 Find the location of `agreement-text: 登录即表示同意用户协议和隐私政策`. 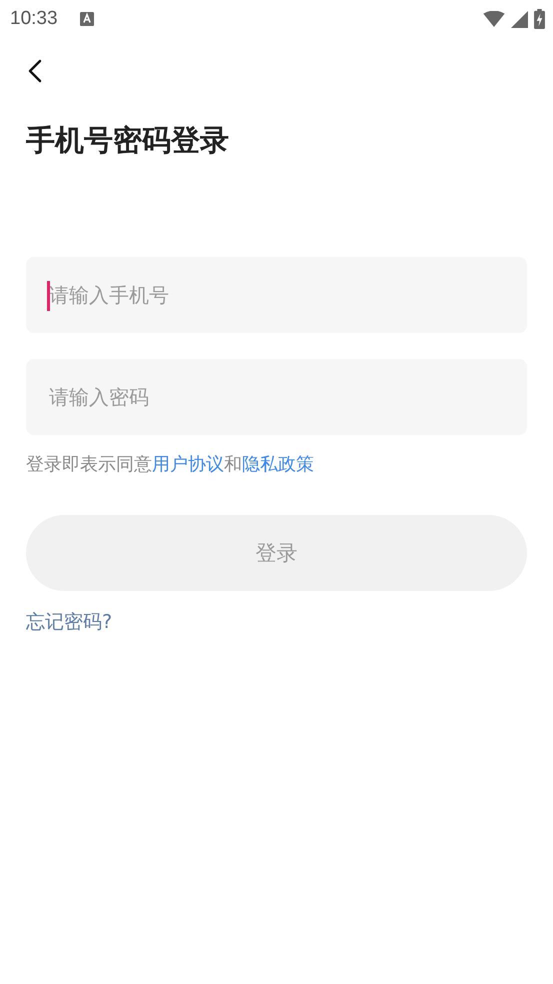

agreement-text: 登录即表示同意用户协议和隐私政策 is located at coordinates (170, 465).